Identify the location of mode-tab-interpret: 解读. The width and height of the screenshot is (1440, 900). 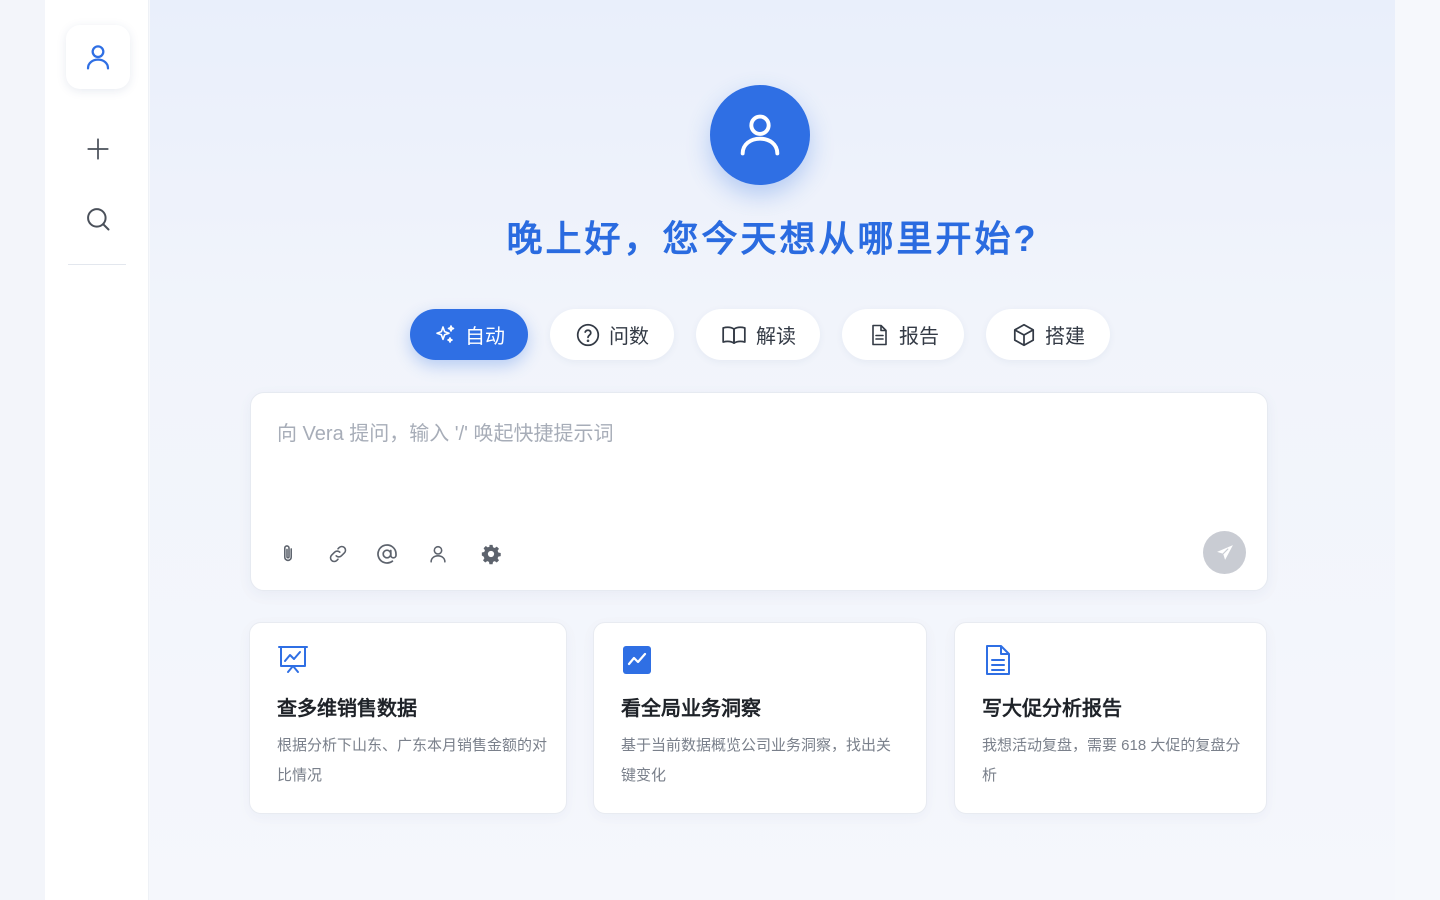
(758, 334).